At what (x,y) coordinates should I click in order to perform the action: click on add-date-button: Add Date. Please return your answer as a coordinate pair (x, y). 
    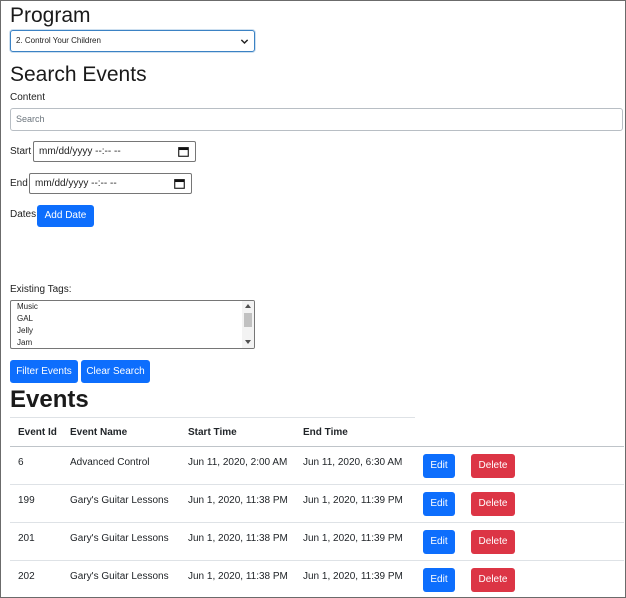
    Looking at the image, I should click on (65, 216).